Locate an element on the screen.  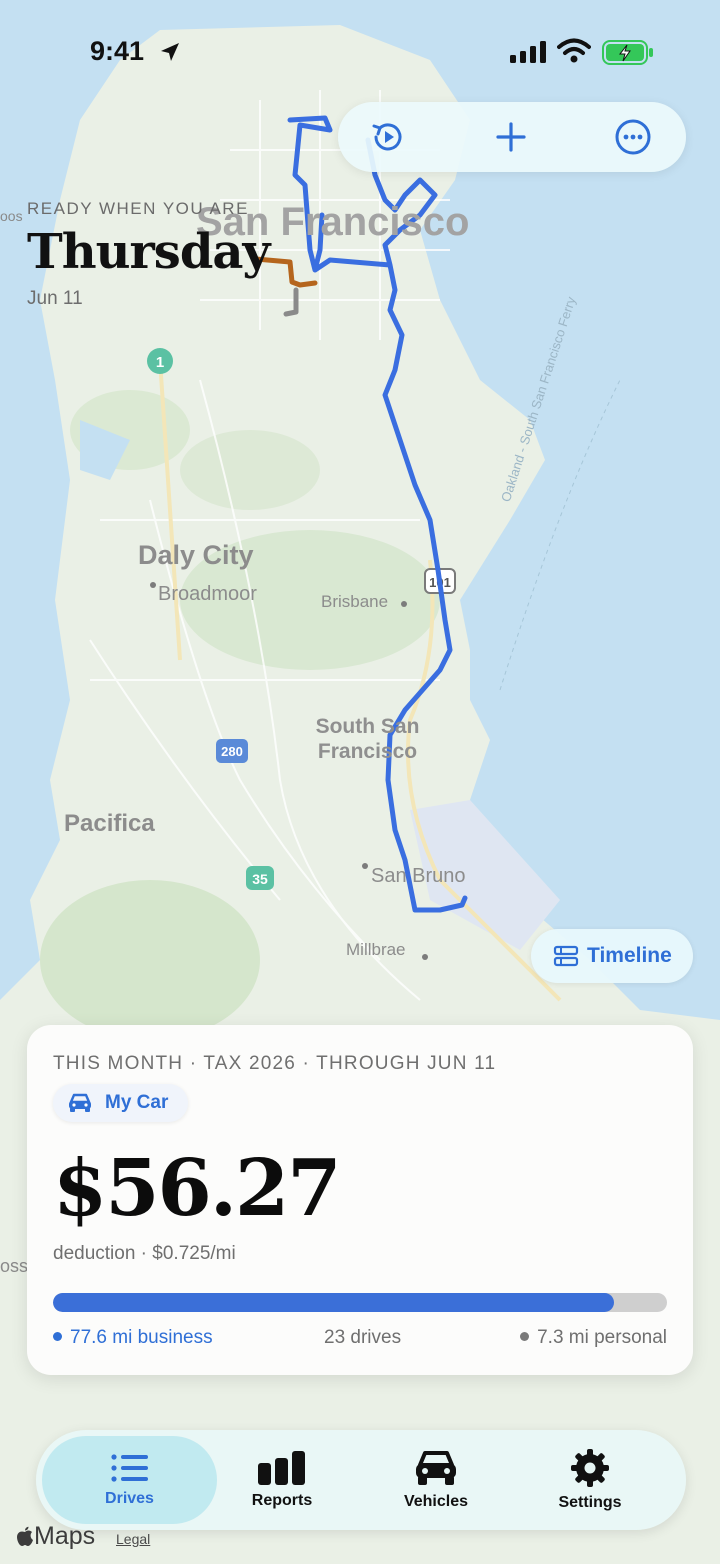
business-progress-fill is located at coordinates (334, 1302).